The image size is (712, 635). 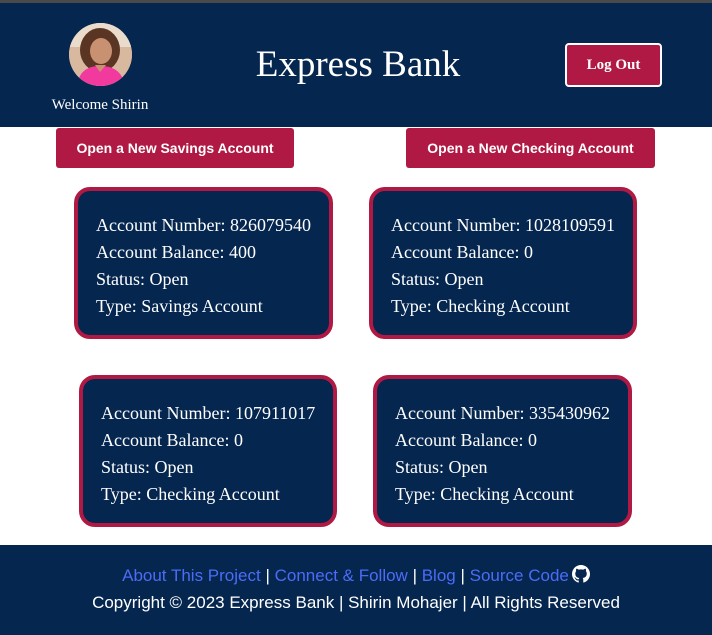 I want to click on about-project-link: About This Project, so click(x=191, y=575).